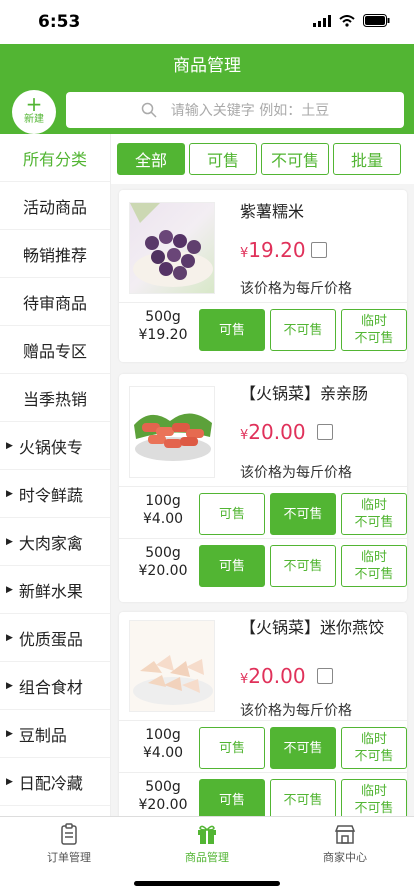 The width and height of the screenshot is (414, 896). I want to click on sidebar-item-seasonal: 当季热销, so click(55, 398).